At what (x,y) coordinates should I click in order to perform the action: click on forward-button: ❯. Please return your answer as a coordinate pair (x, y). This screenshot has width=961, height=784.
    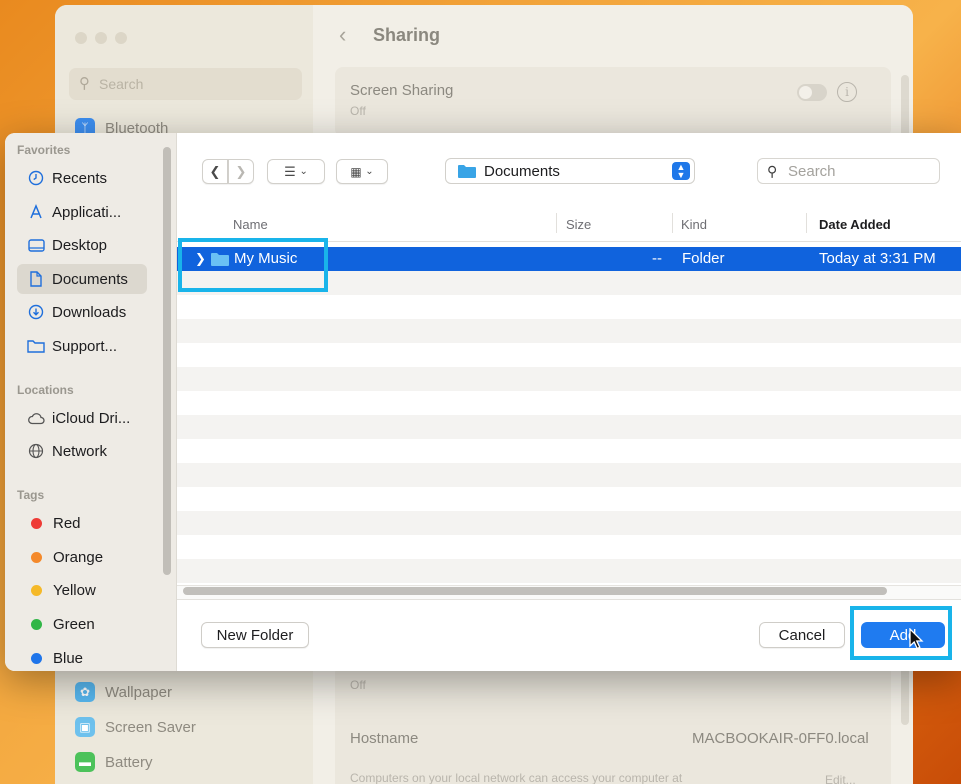
    Looking at the image, I should click on (241, 171).